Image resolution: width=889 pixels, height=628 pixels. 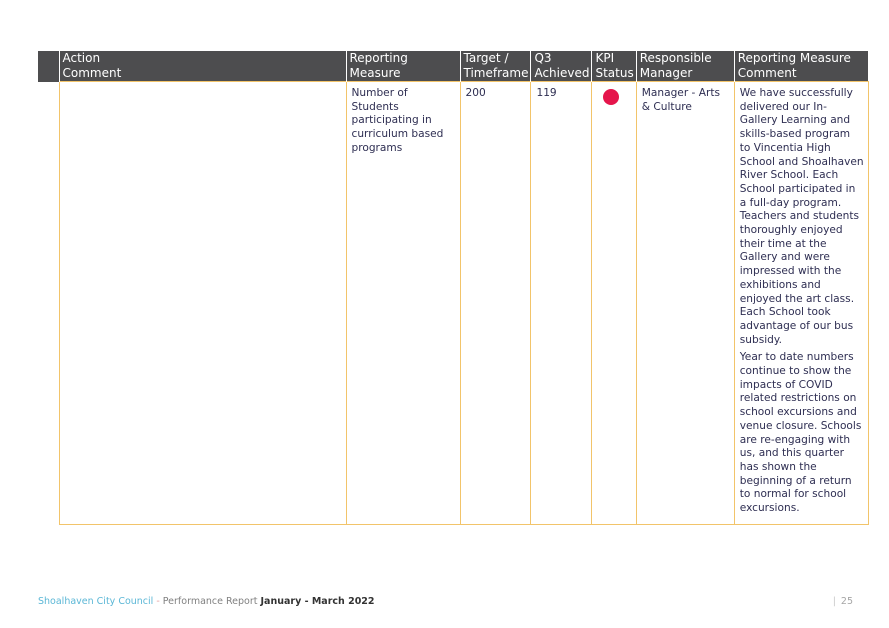 I want to click on footer-organization: Shoalhaven City Council, so click(x=96, y=601).